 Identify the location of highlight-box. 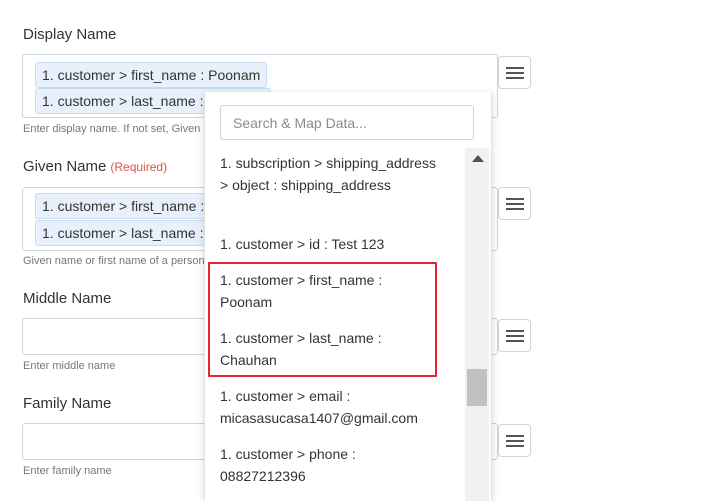
(322, 319).